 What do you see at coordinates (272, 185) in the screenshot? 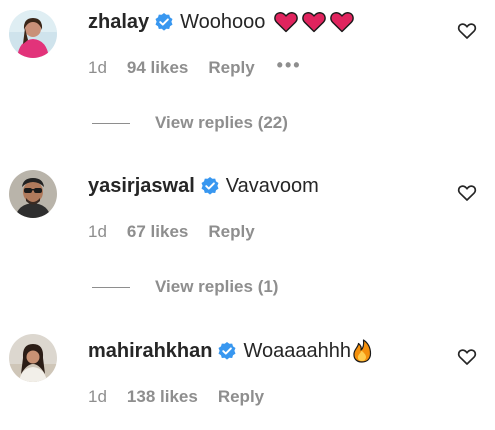
I see `comment-text: Vavavoom` at bounding box center [272, 185].